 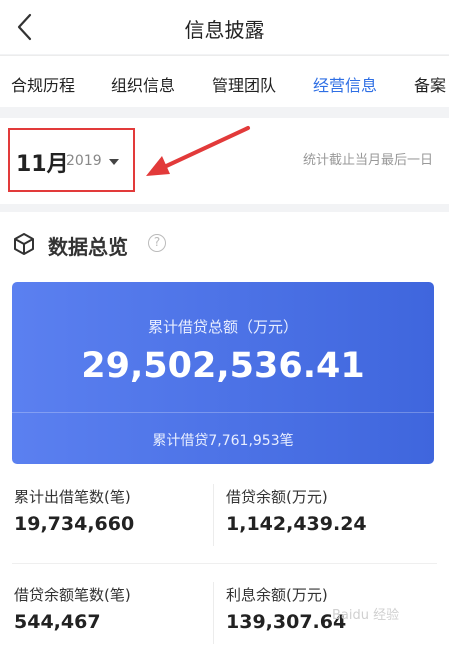 I want to click on card-divider, so click(x=223, y=412).